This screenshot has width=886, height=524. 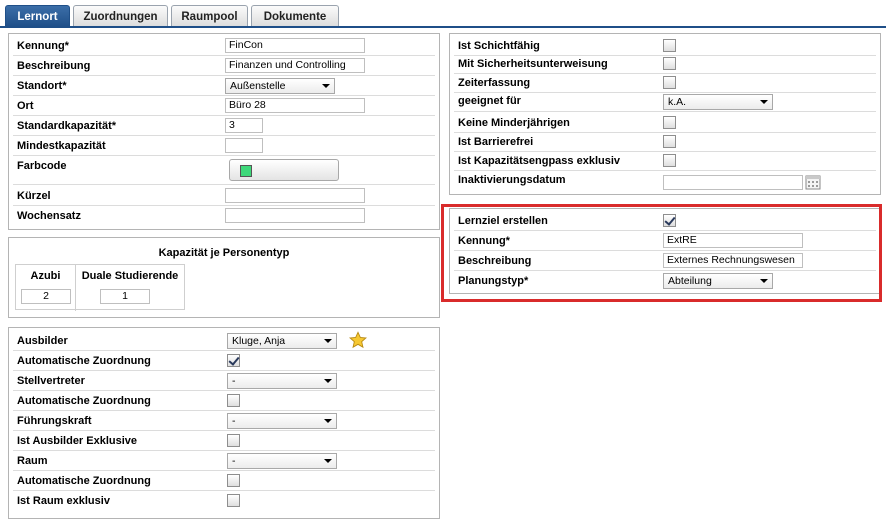 What do you see at coordinates (224, 361) in the screenshot?
I see `auto-zuordnung-1-row: Automatische Zuordnung` at bounding box center [224, 361].